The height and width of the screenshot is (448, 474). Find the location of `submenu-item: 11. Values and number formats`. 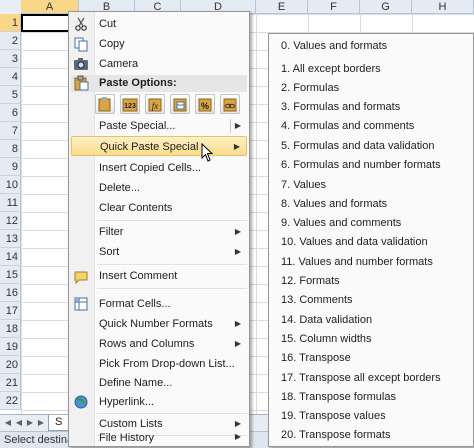

submenu-item: 11. Values and number formats is located at coordinates (357, 262).